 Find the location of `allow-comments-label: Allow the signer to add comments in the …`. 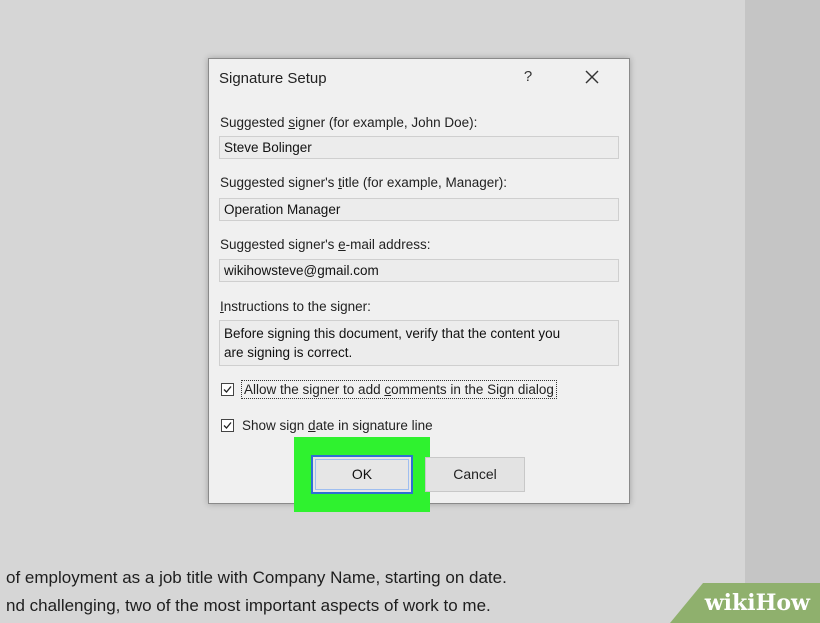

allow-comments-label: Allow the signer to add comments in the … is located at coordinates (399, 389).